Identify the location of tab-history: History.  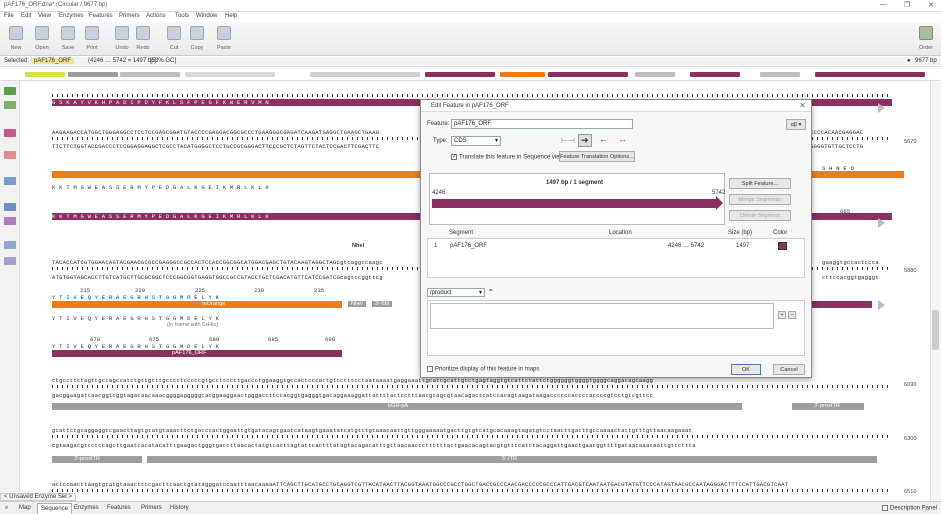
(179, 508).